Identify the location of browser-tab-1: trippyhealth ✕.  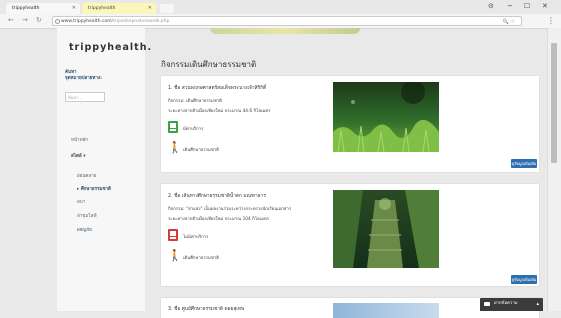
(43, 8).